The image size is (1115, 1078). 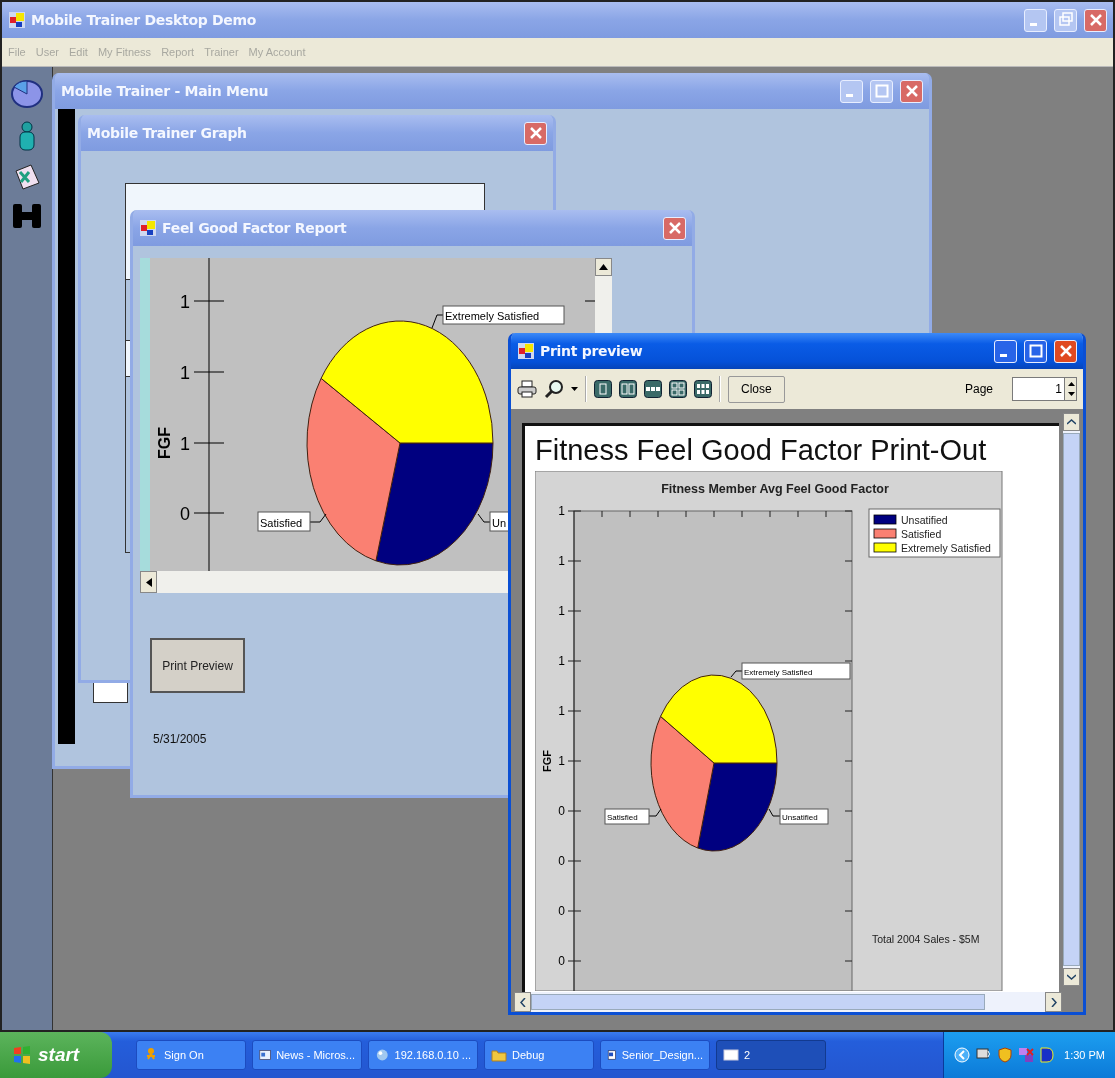 I want to click on print-preview-button: Print Preview, so click(x=197, y=665).